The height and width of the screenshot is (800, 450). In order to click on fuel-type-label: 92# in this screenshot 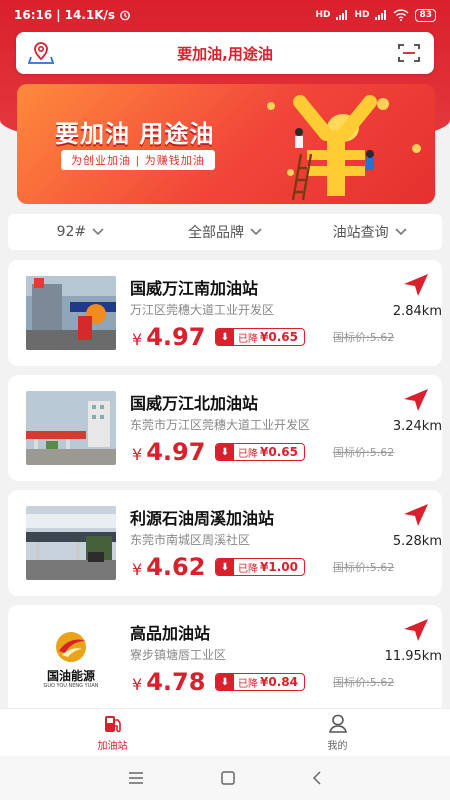, I will do `click(71, 232)`.